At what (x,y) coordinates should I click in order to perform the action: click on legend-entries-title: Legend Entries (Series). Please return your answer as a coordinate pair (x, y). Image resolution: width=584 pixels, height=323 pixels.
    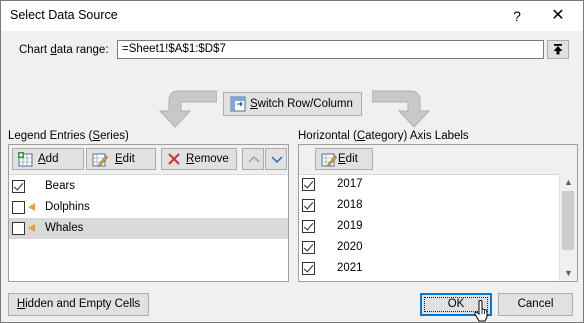
    Looking at the image, I should click on (68, 136).